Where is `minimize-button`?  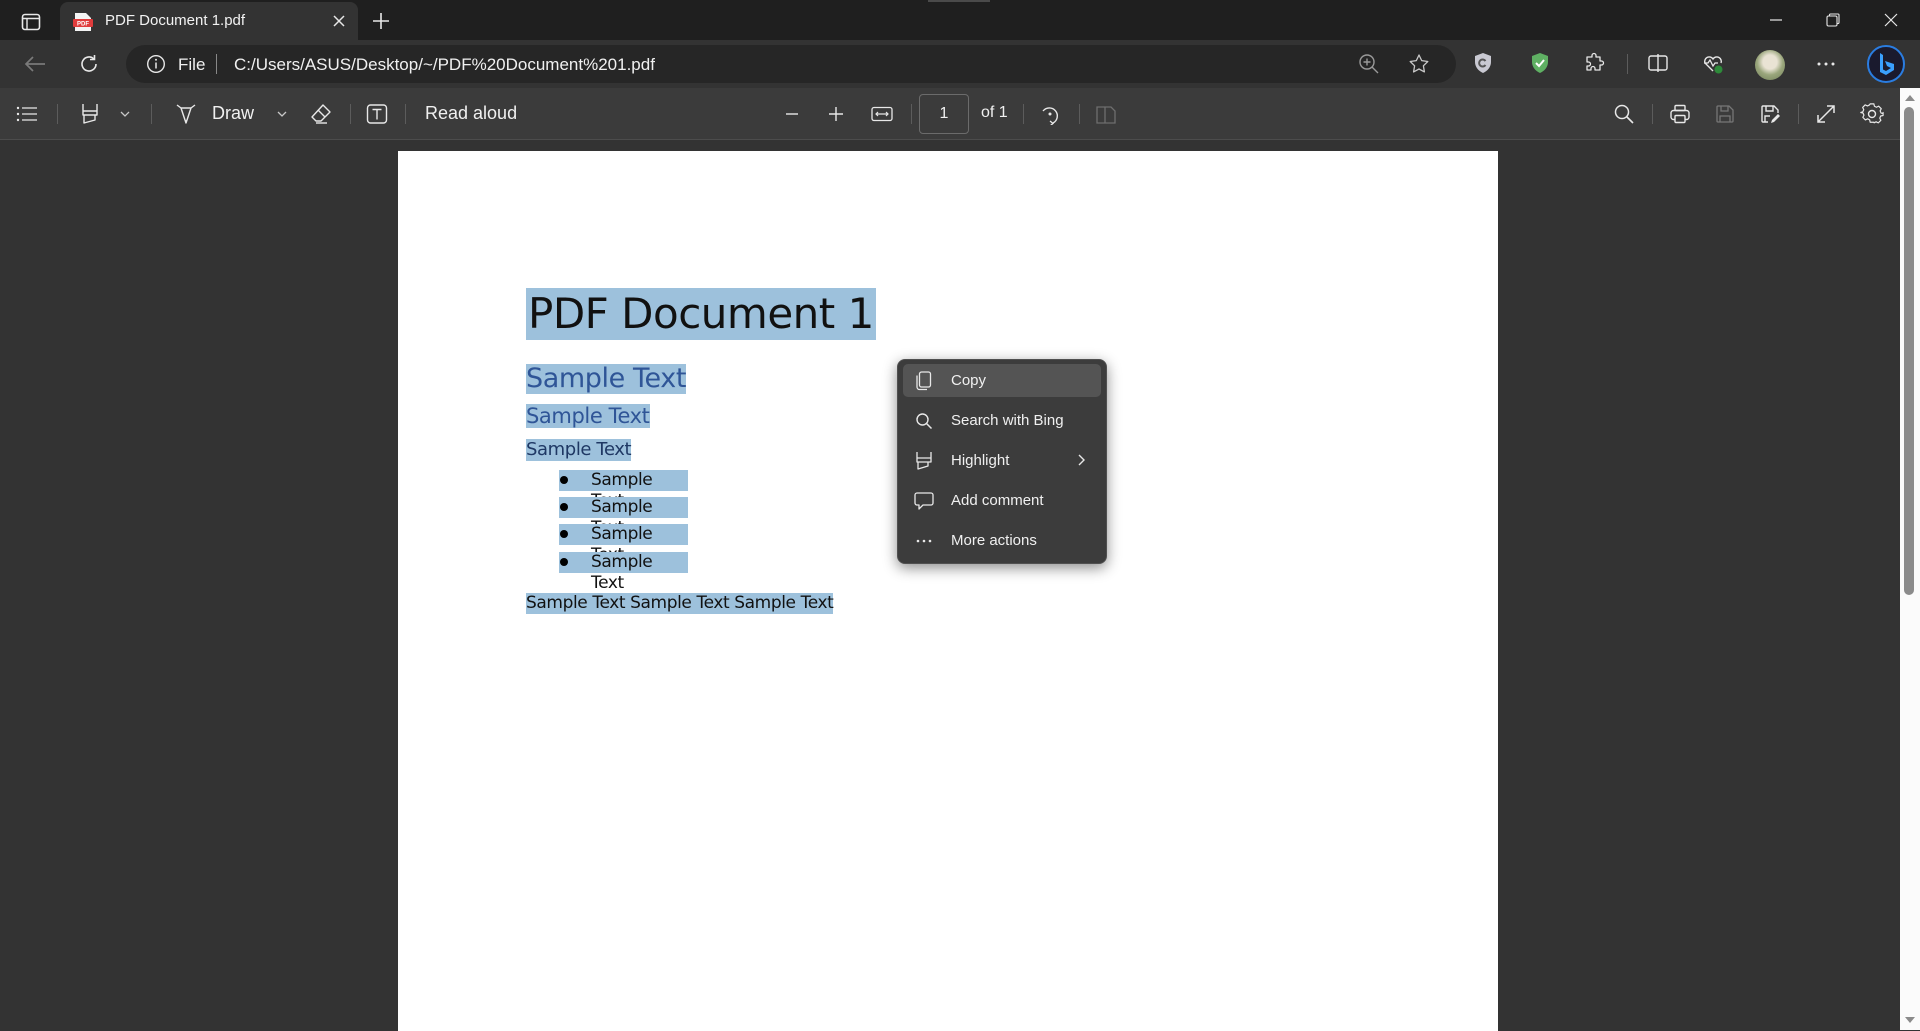 minimize-button is located at coordinates (1776, 20).